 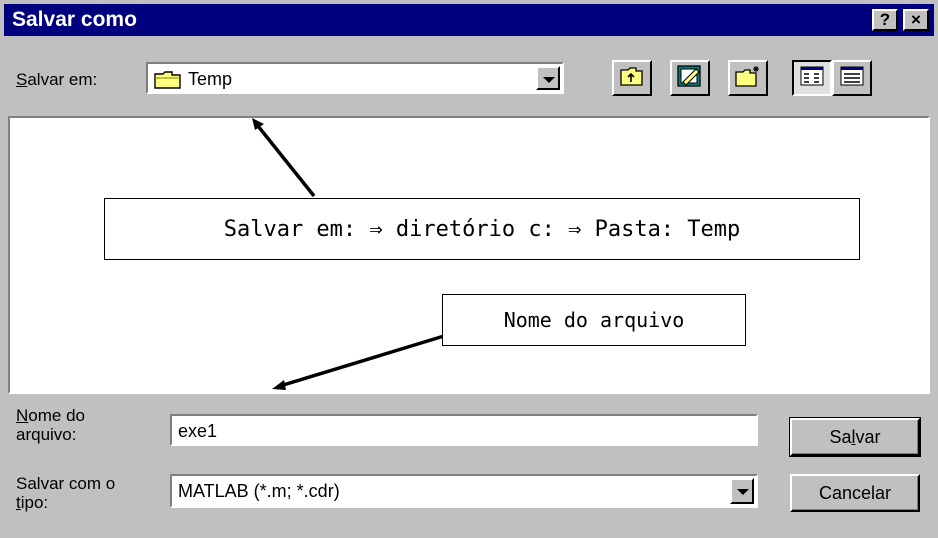 What do you see at coordinates (50, 425) in the screenshot?
I see `filename-label: Nome do arquivo:` at bounding box center [50, 425].